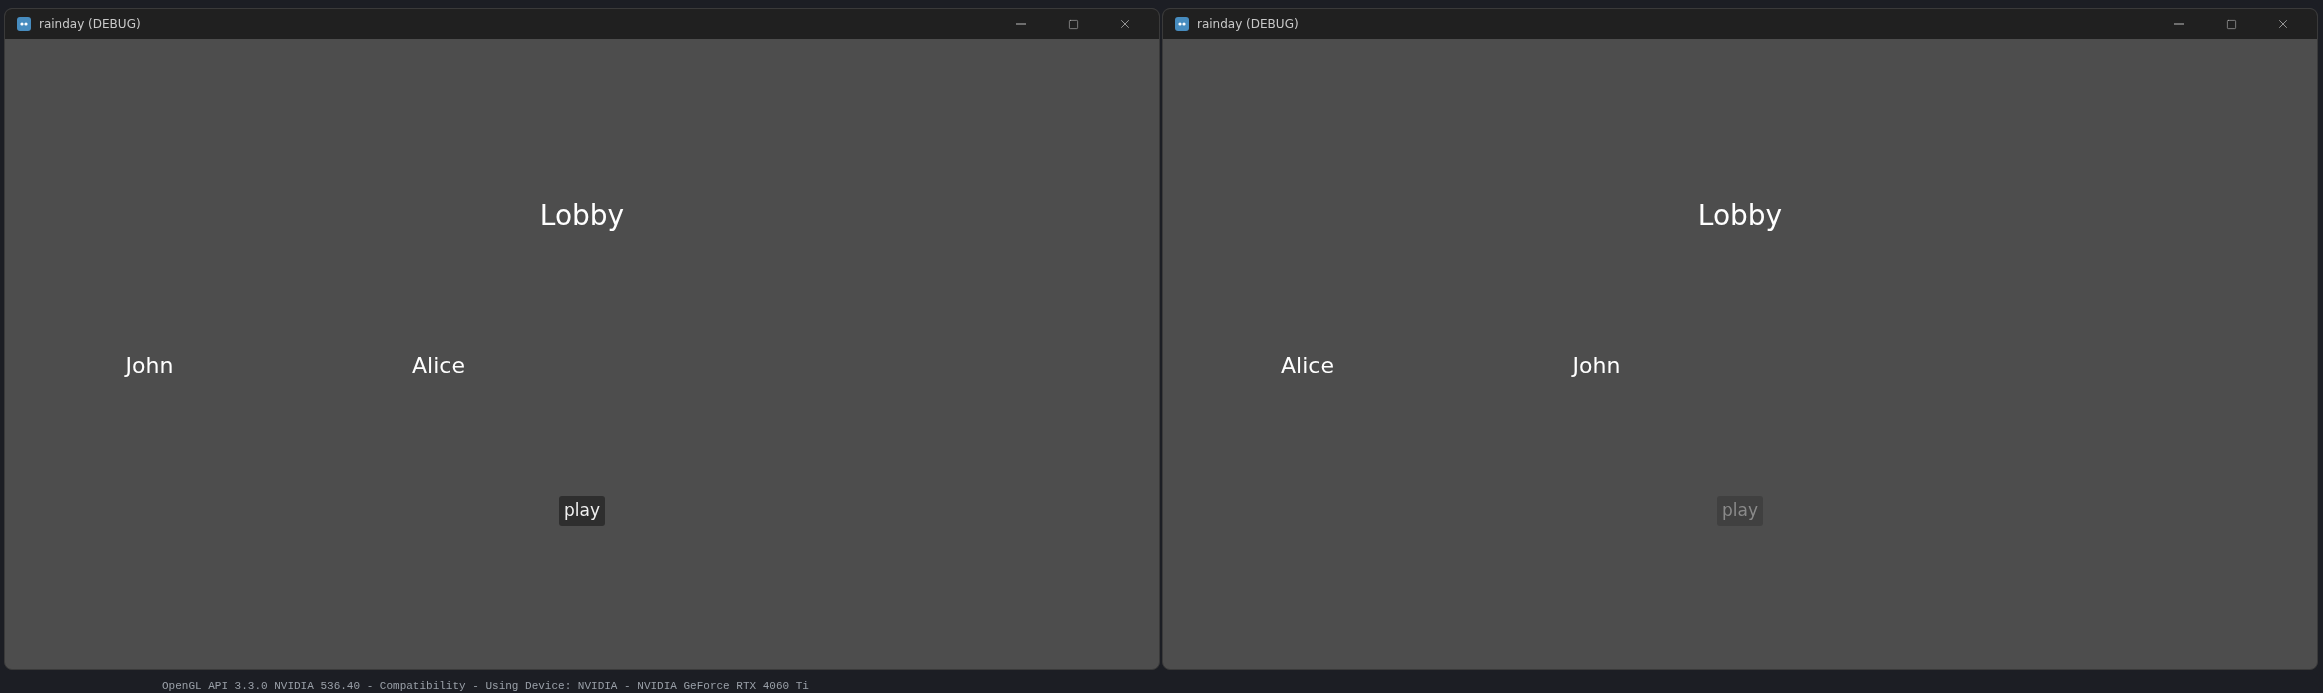 Image resolution: width=2323 pixels, height=693 pixels. What do you see at coordinates (485, 686) in the screenshot?
I see `console-output: OpenGL API 3.3.0 NVIDIA 536.40 - Compatibility - Using Device: NVIDIA - NVIDIA GeForce RTX 4060 Ti` at bounding box center [485, 686].